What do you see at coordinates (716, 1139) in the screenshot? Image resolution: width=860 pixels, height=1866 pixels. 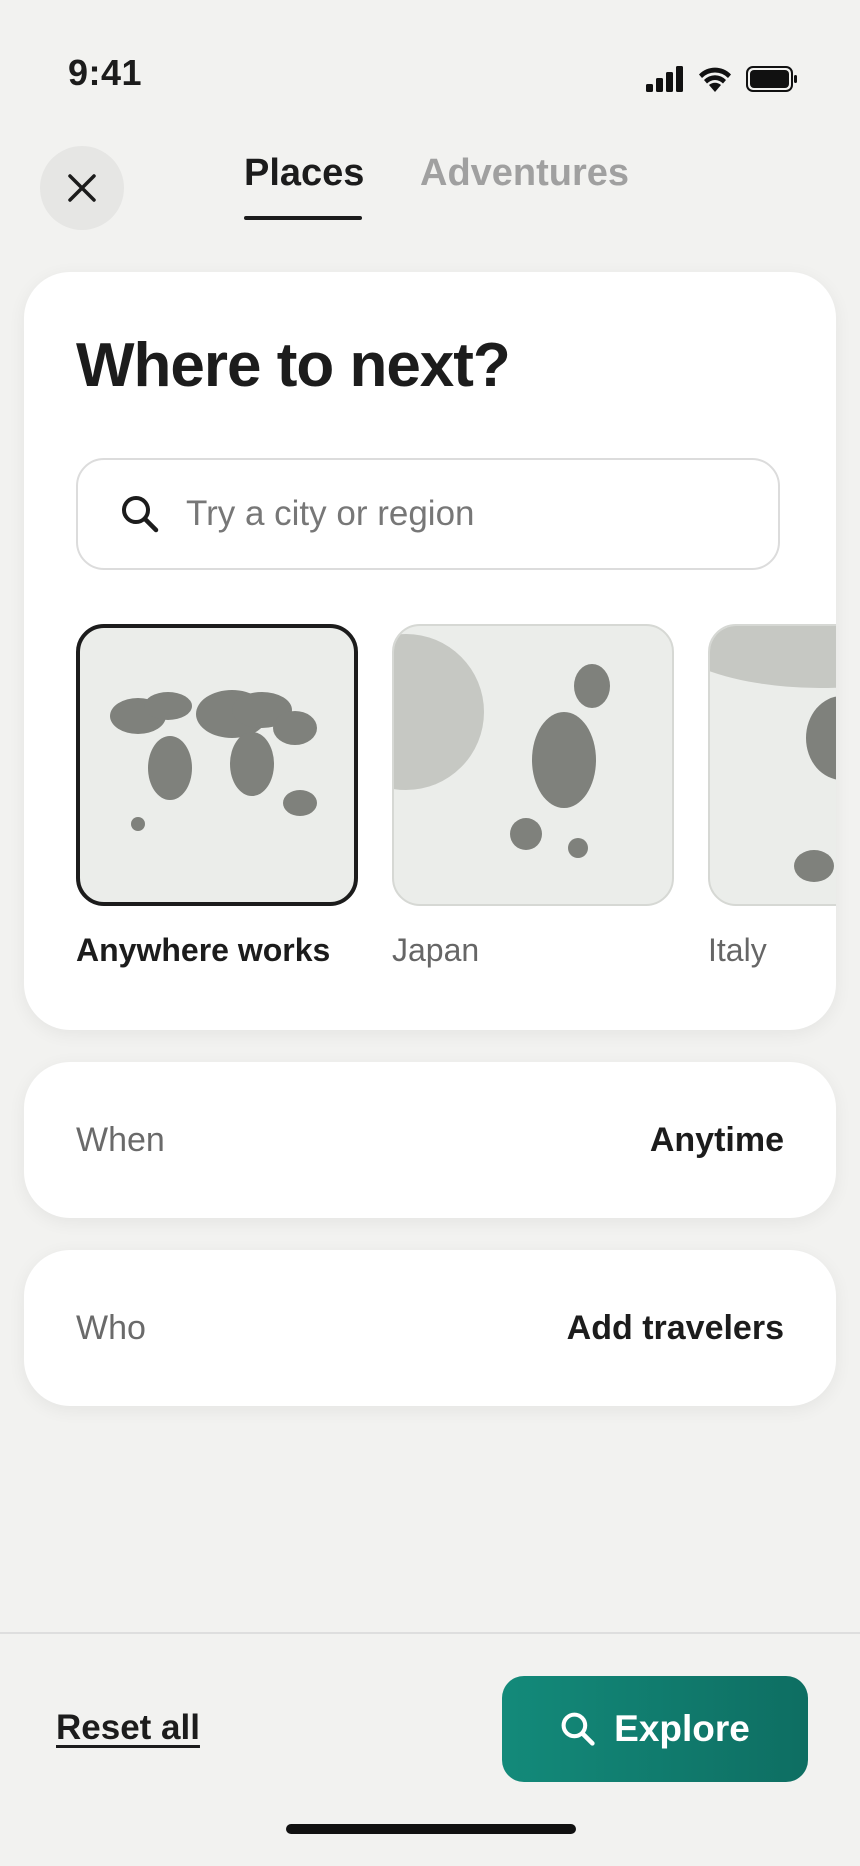 I see `when-value: Anytime` at bounding box center [716, 1139].